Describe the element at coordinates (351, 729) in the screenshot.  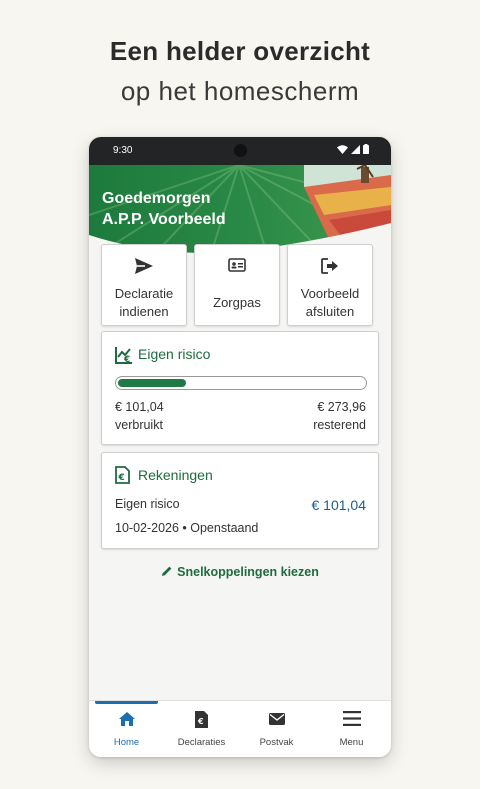
I see `nav-menu: Menu` at that location.